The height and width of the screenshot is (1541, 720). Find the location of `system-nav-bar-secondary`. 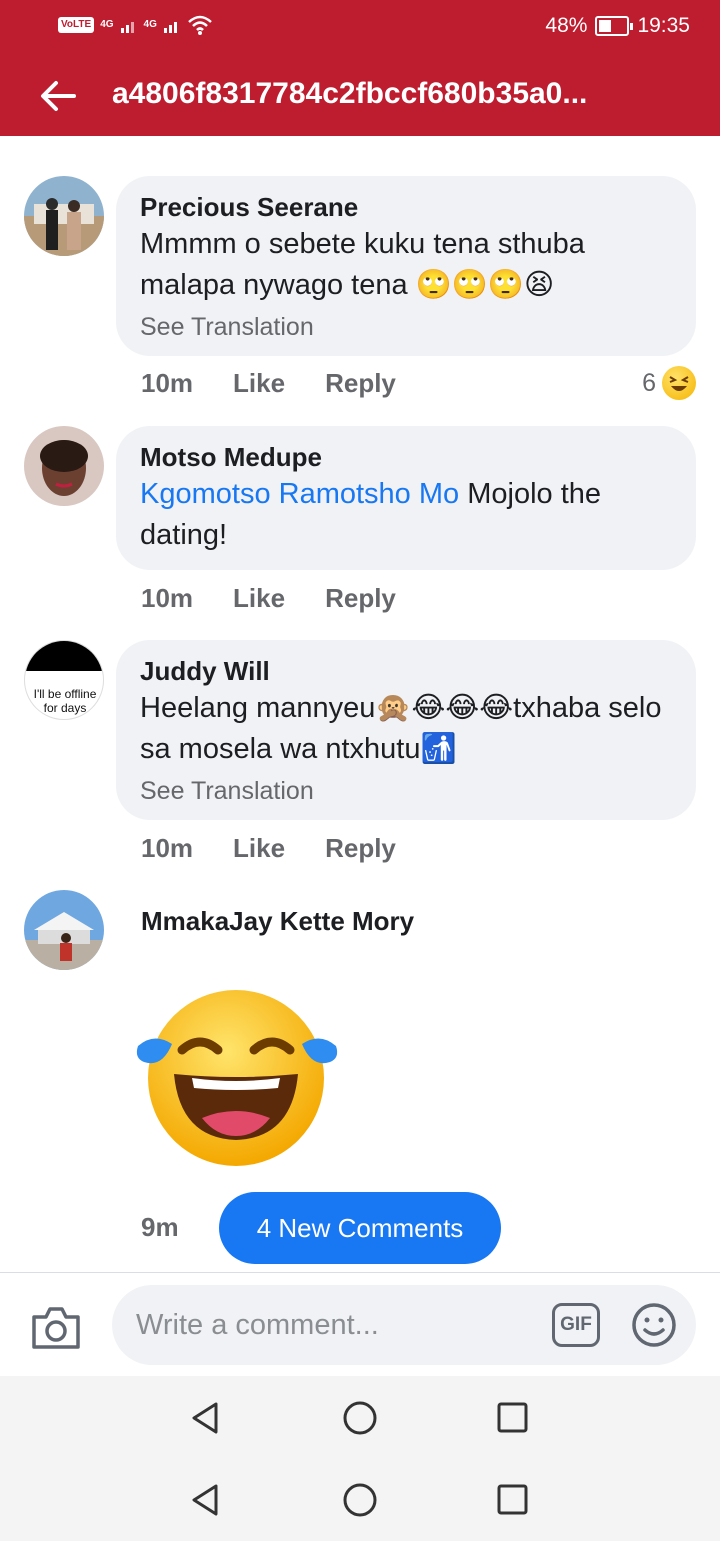

system-nav-bar-secondary is located at coordinates (360, 1499).